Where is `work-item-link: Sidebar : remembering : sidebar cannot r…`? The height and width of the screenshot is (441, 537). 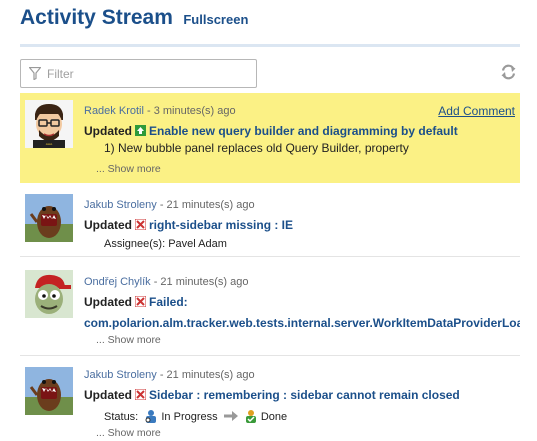 work-item-link: Sidebar : remembering : sidebar cannot r… is located at coordinates (304, 395).